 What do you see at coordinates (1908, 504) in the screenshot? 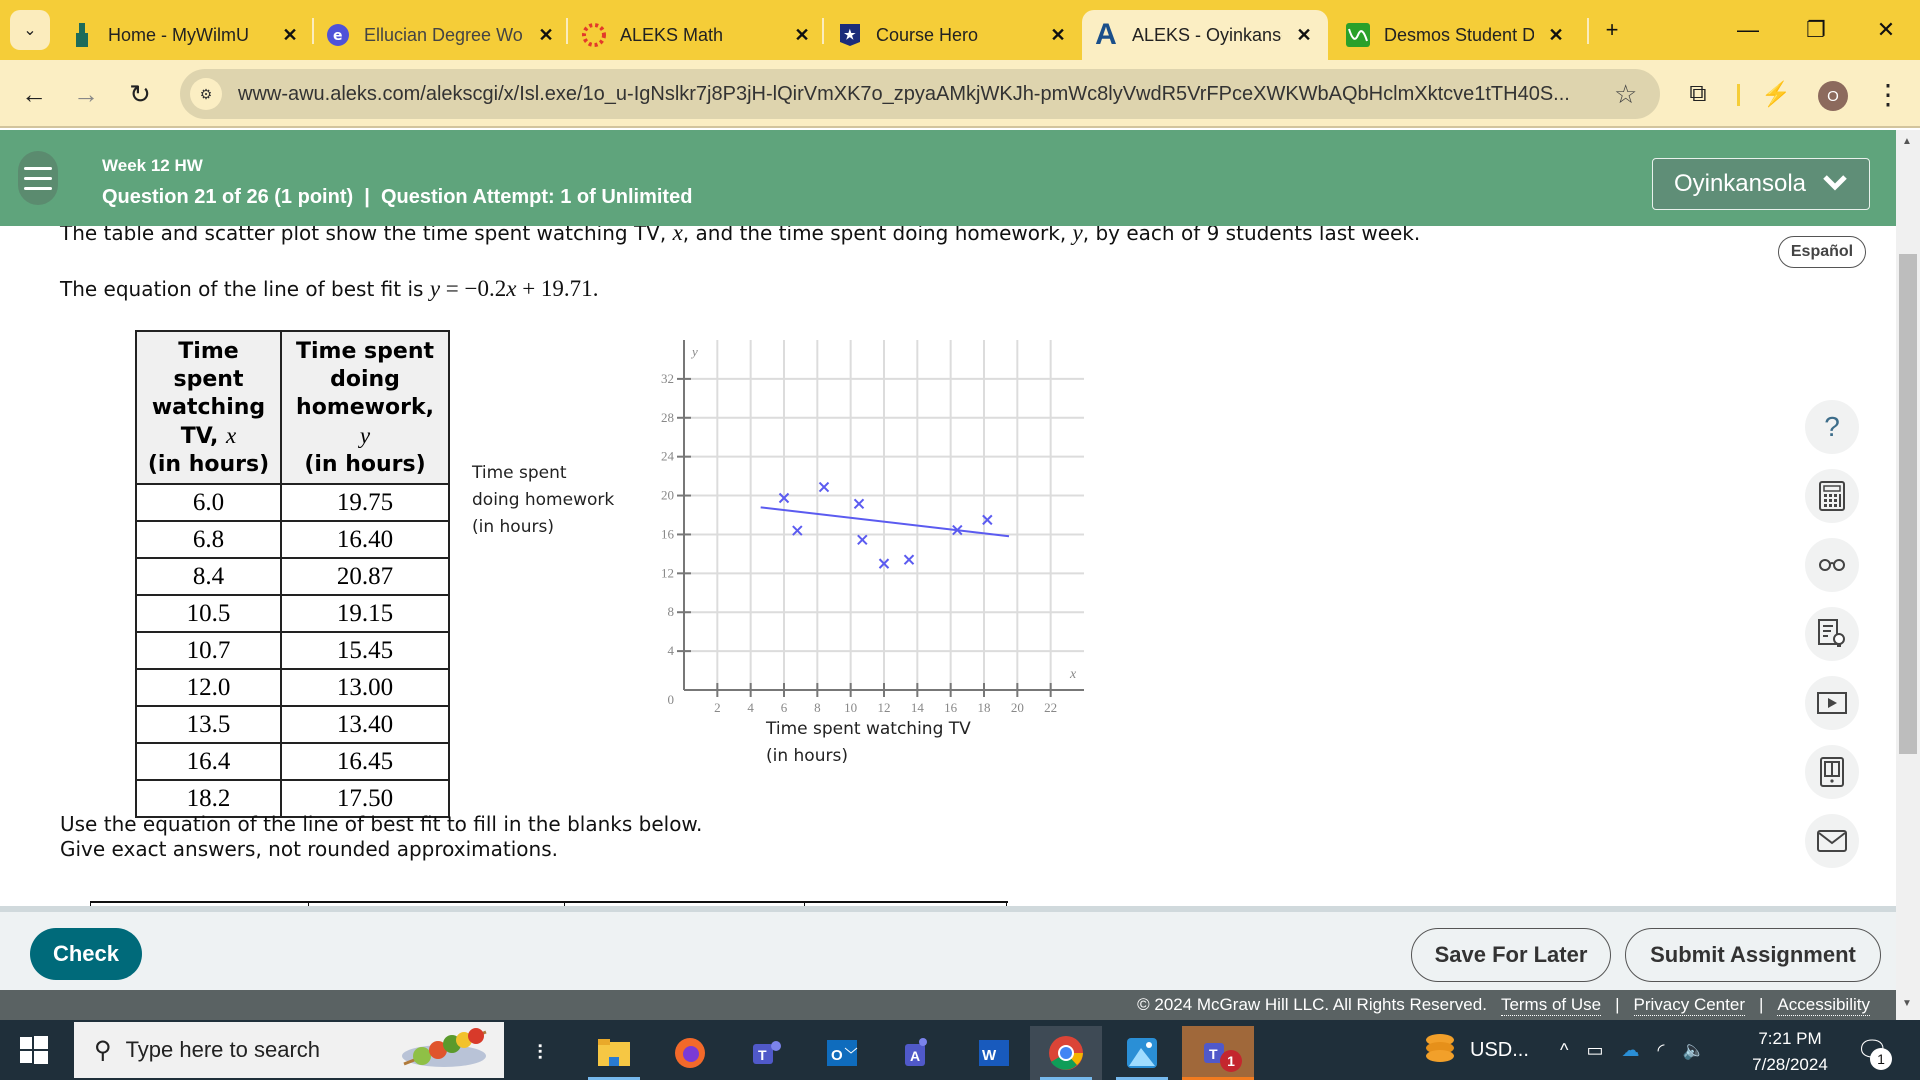
I see `scrollbar-thumb` at bounding box center [1908, 504].